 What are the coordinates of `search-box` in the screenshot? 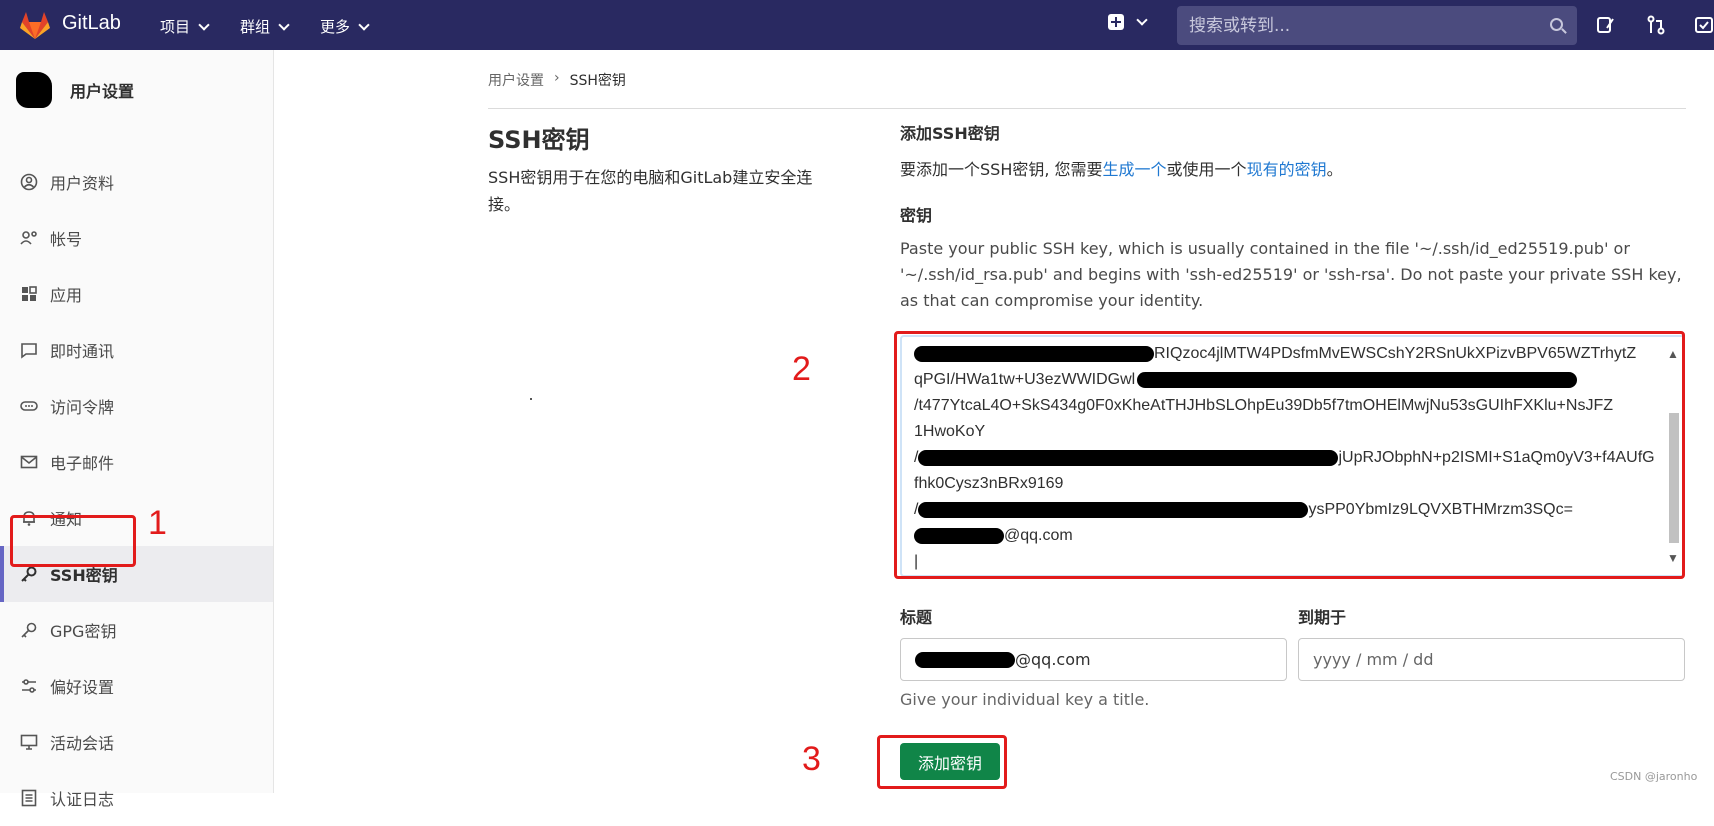 It's located at (1377, 25).